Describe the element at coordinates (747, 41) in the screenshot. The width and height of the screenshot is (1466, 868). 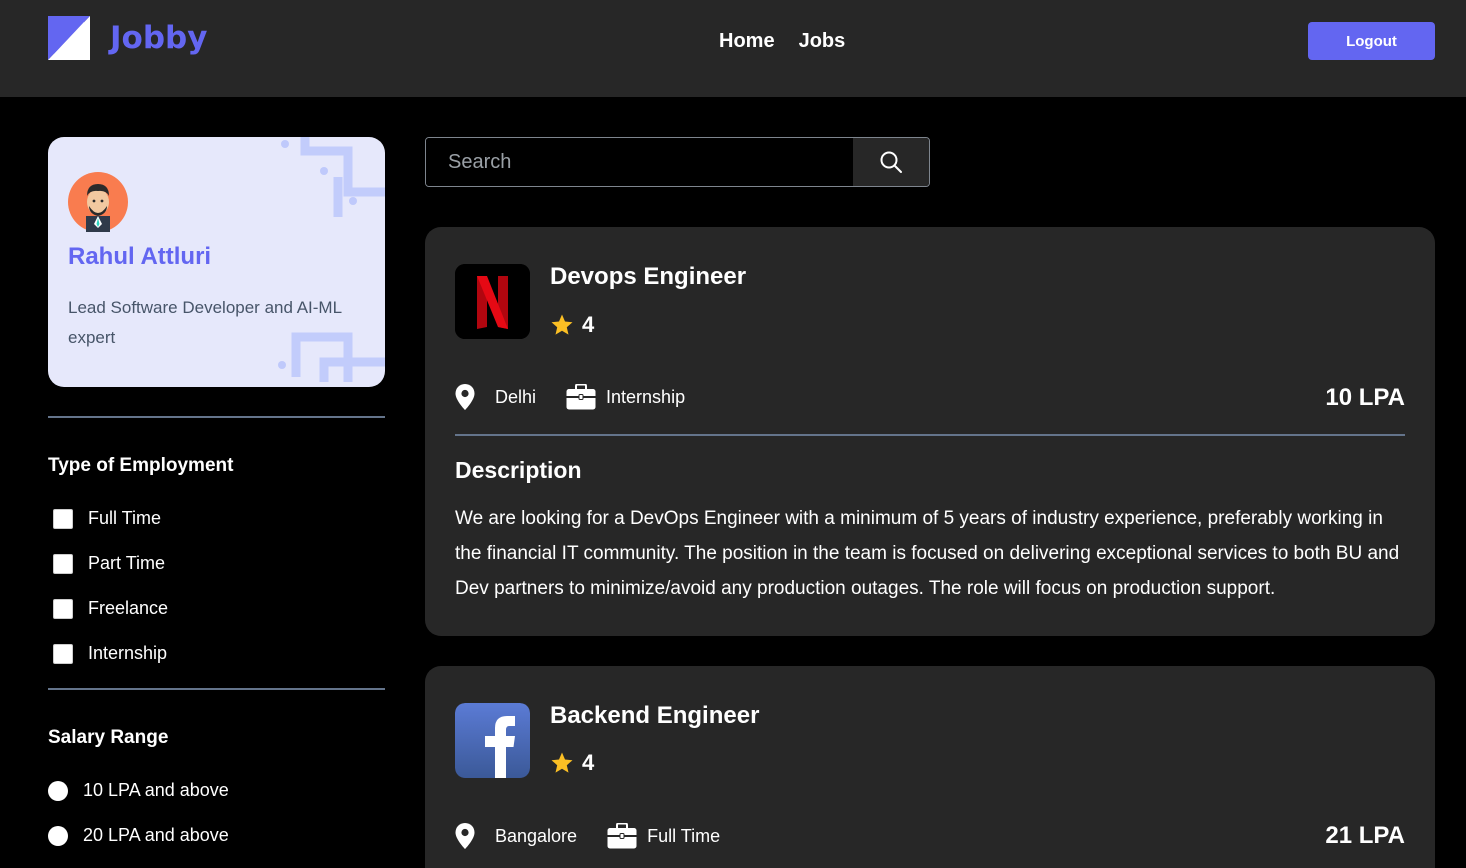
I see `nav-home-link: Home` at that location.